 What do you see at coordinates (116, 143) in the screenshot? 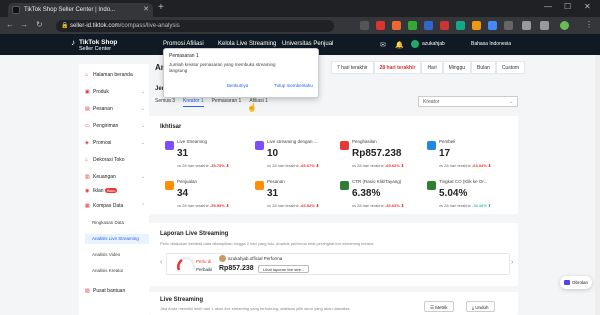
I see `sidebar-item-promosi: ◈ Promosi ⌄` at bounding box center [116, 143].